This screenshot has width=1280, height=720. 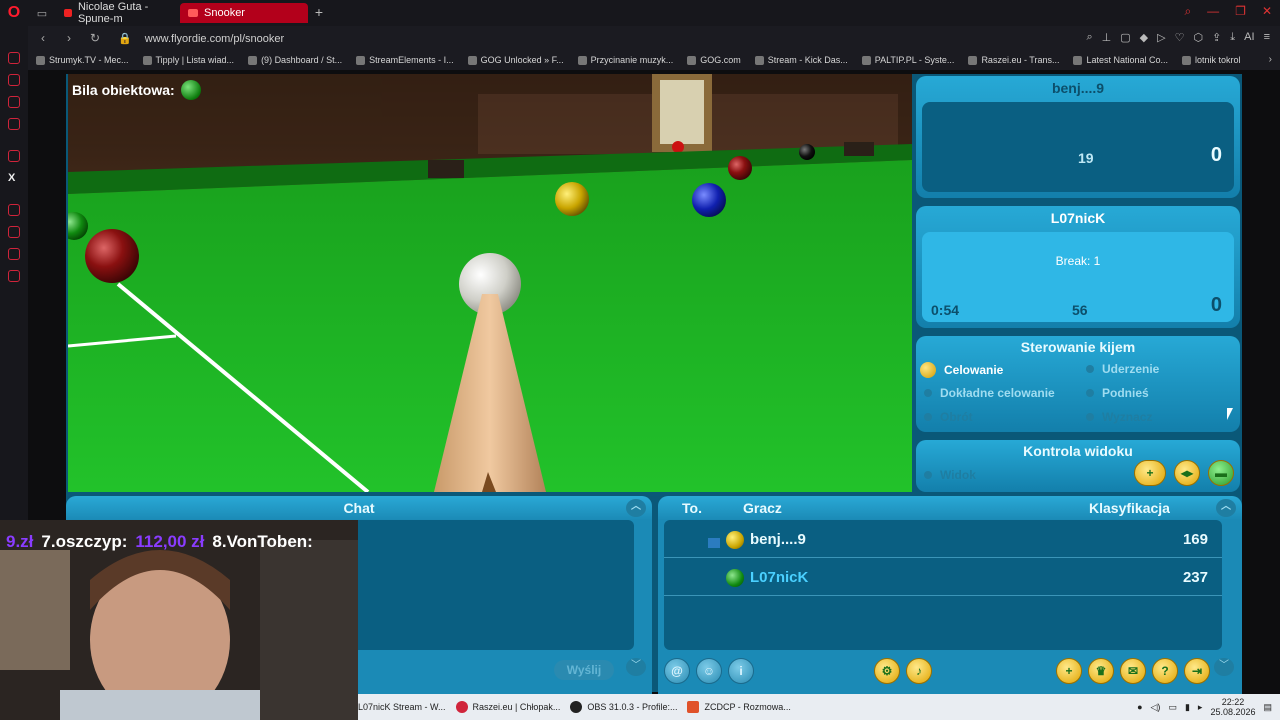 I want to click on ai-icon: AI, so click(x=1249, y=37).